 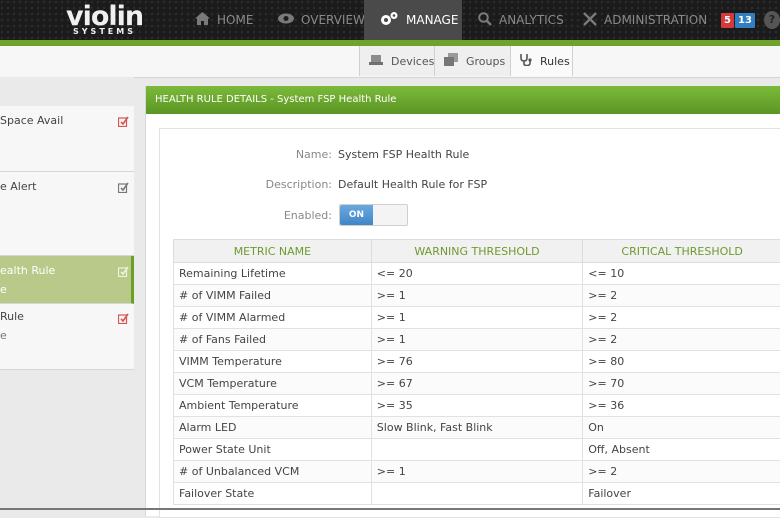 What do you see at coordinates (67, 337) in the screenshot?
I see `rule-item-rule: Rule e` at bounding box center [67, 337].